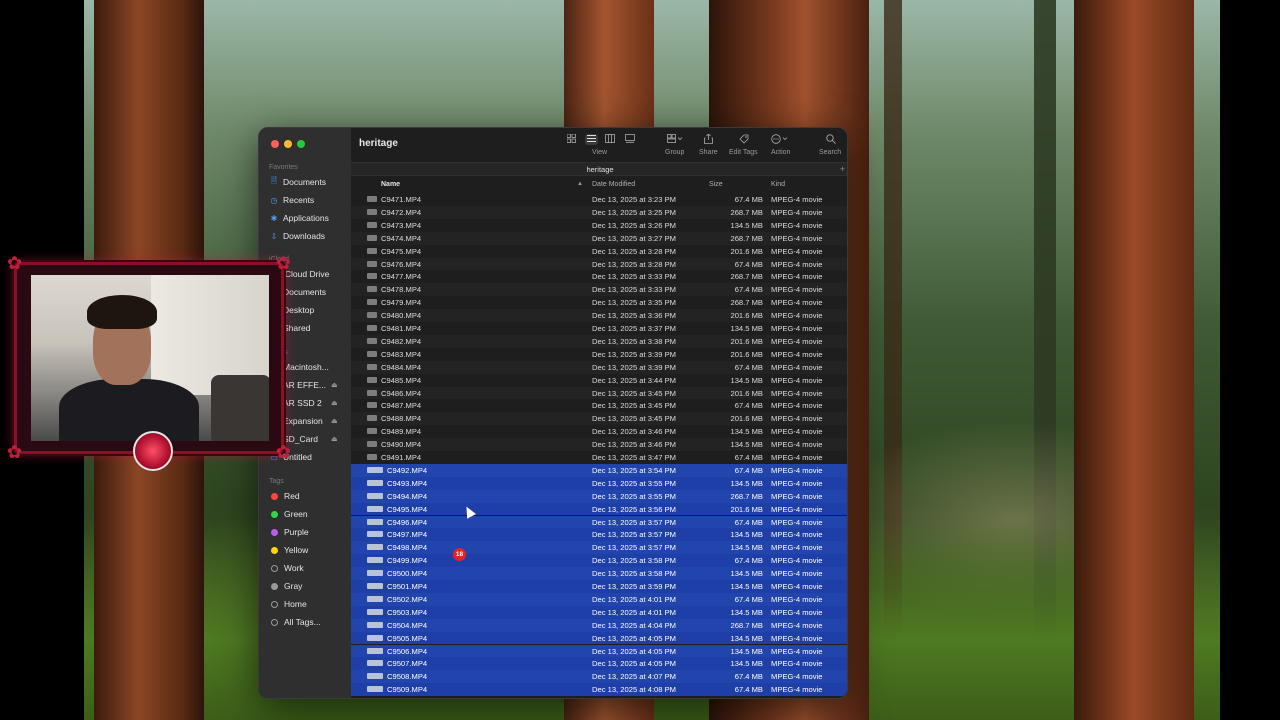  What do you see at coordinates (746, 393) in the screenshot?
I see `file-size: 201.6 MB` at bounding box center [746, 393].